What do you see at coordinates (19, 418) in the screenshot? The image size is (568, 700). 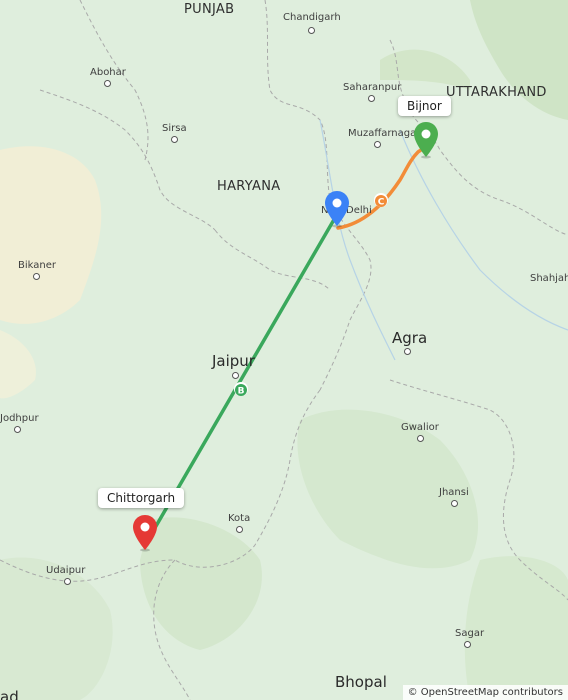 I see `city-label-jodhpur: Jodhpur` at bounding box center [19, 418].